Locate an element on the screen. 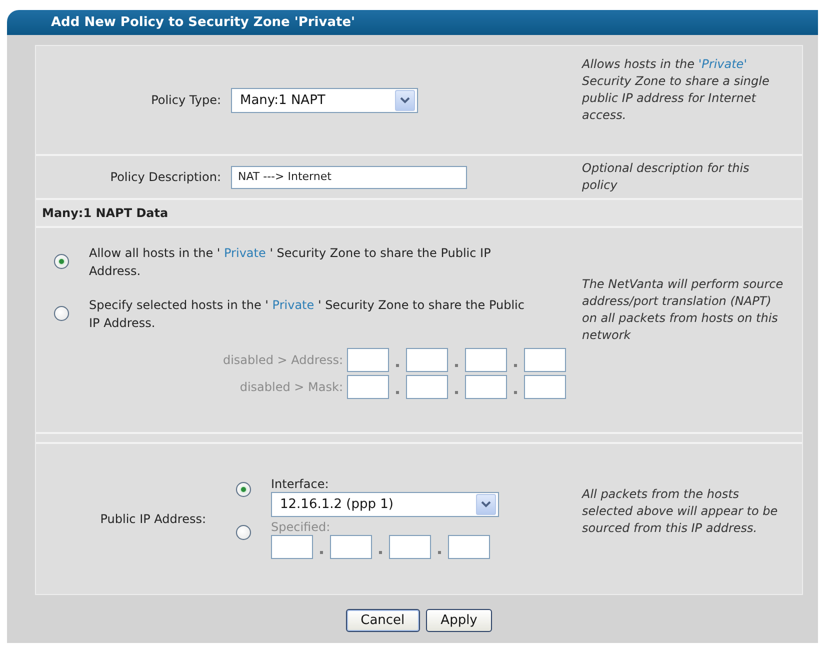 This screenshot has height=645, width=823. option-label: Specified: is located at coordinates (301, 527).